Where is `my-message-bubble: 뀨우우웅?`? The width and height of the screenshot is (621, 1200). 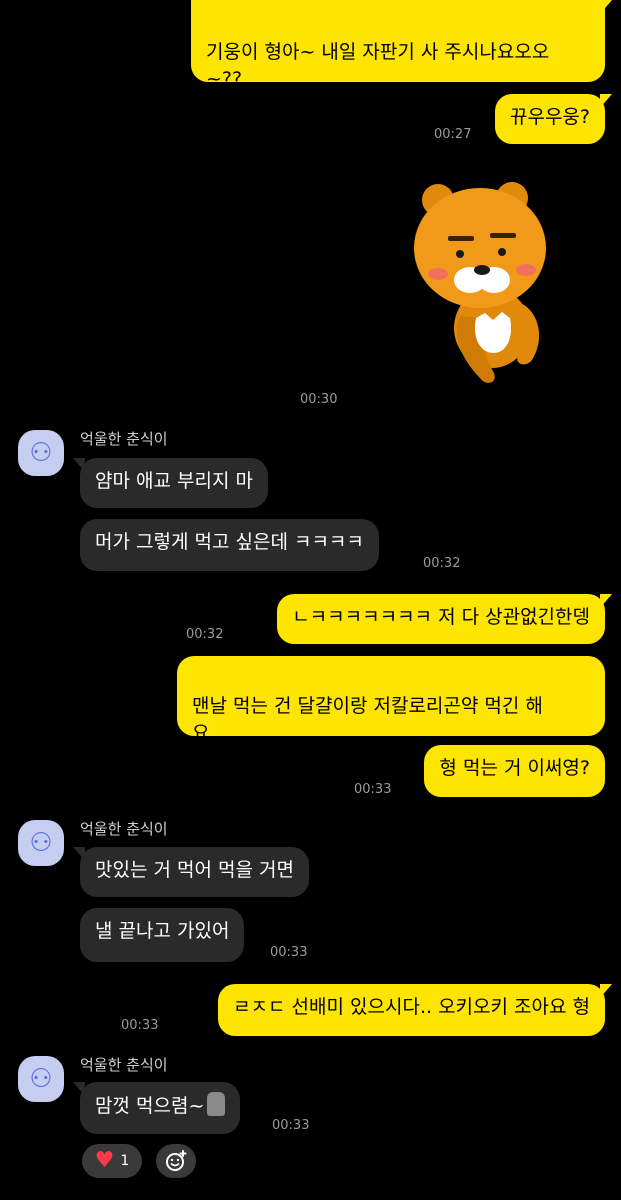
my-message-bubble: 뀨우우웅? is located at coordinates (553, 119).